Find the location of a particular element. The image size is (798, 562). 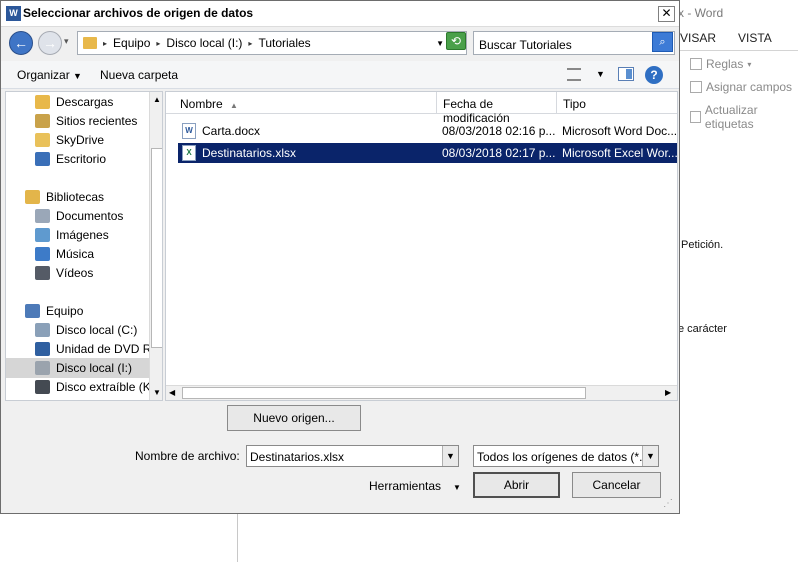

open-button: Abrir is located at coordinates (516, 485).